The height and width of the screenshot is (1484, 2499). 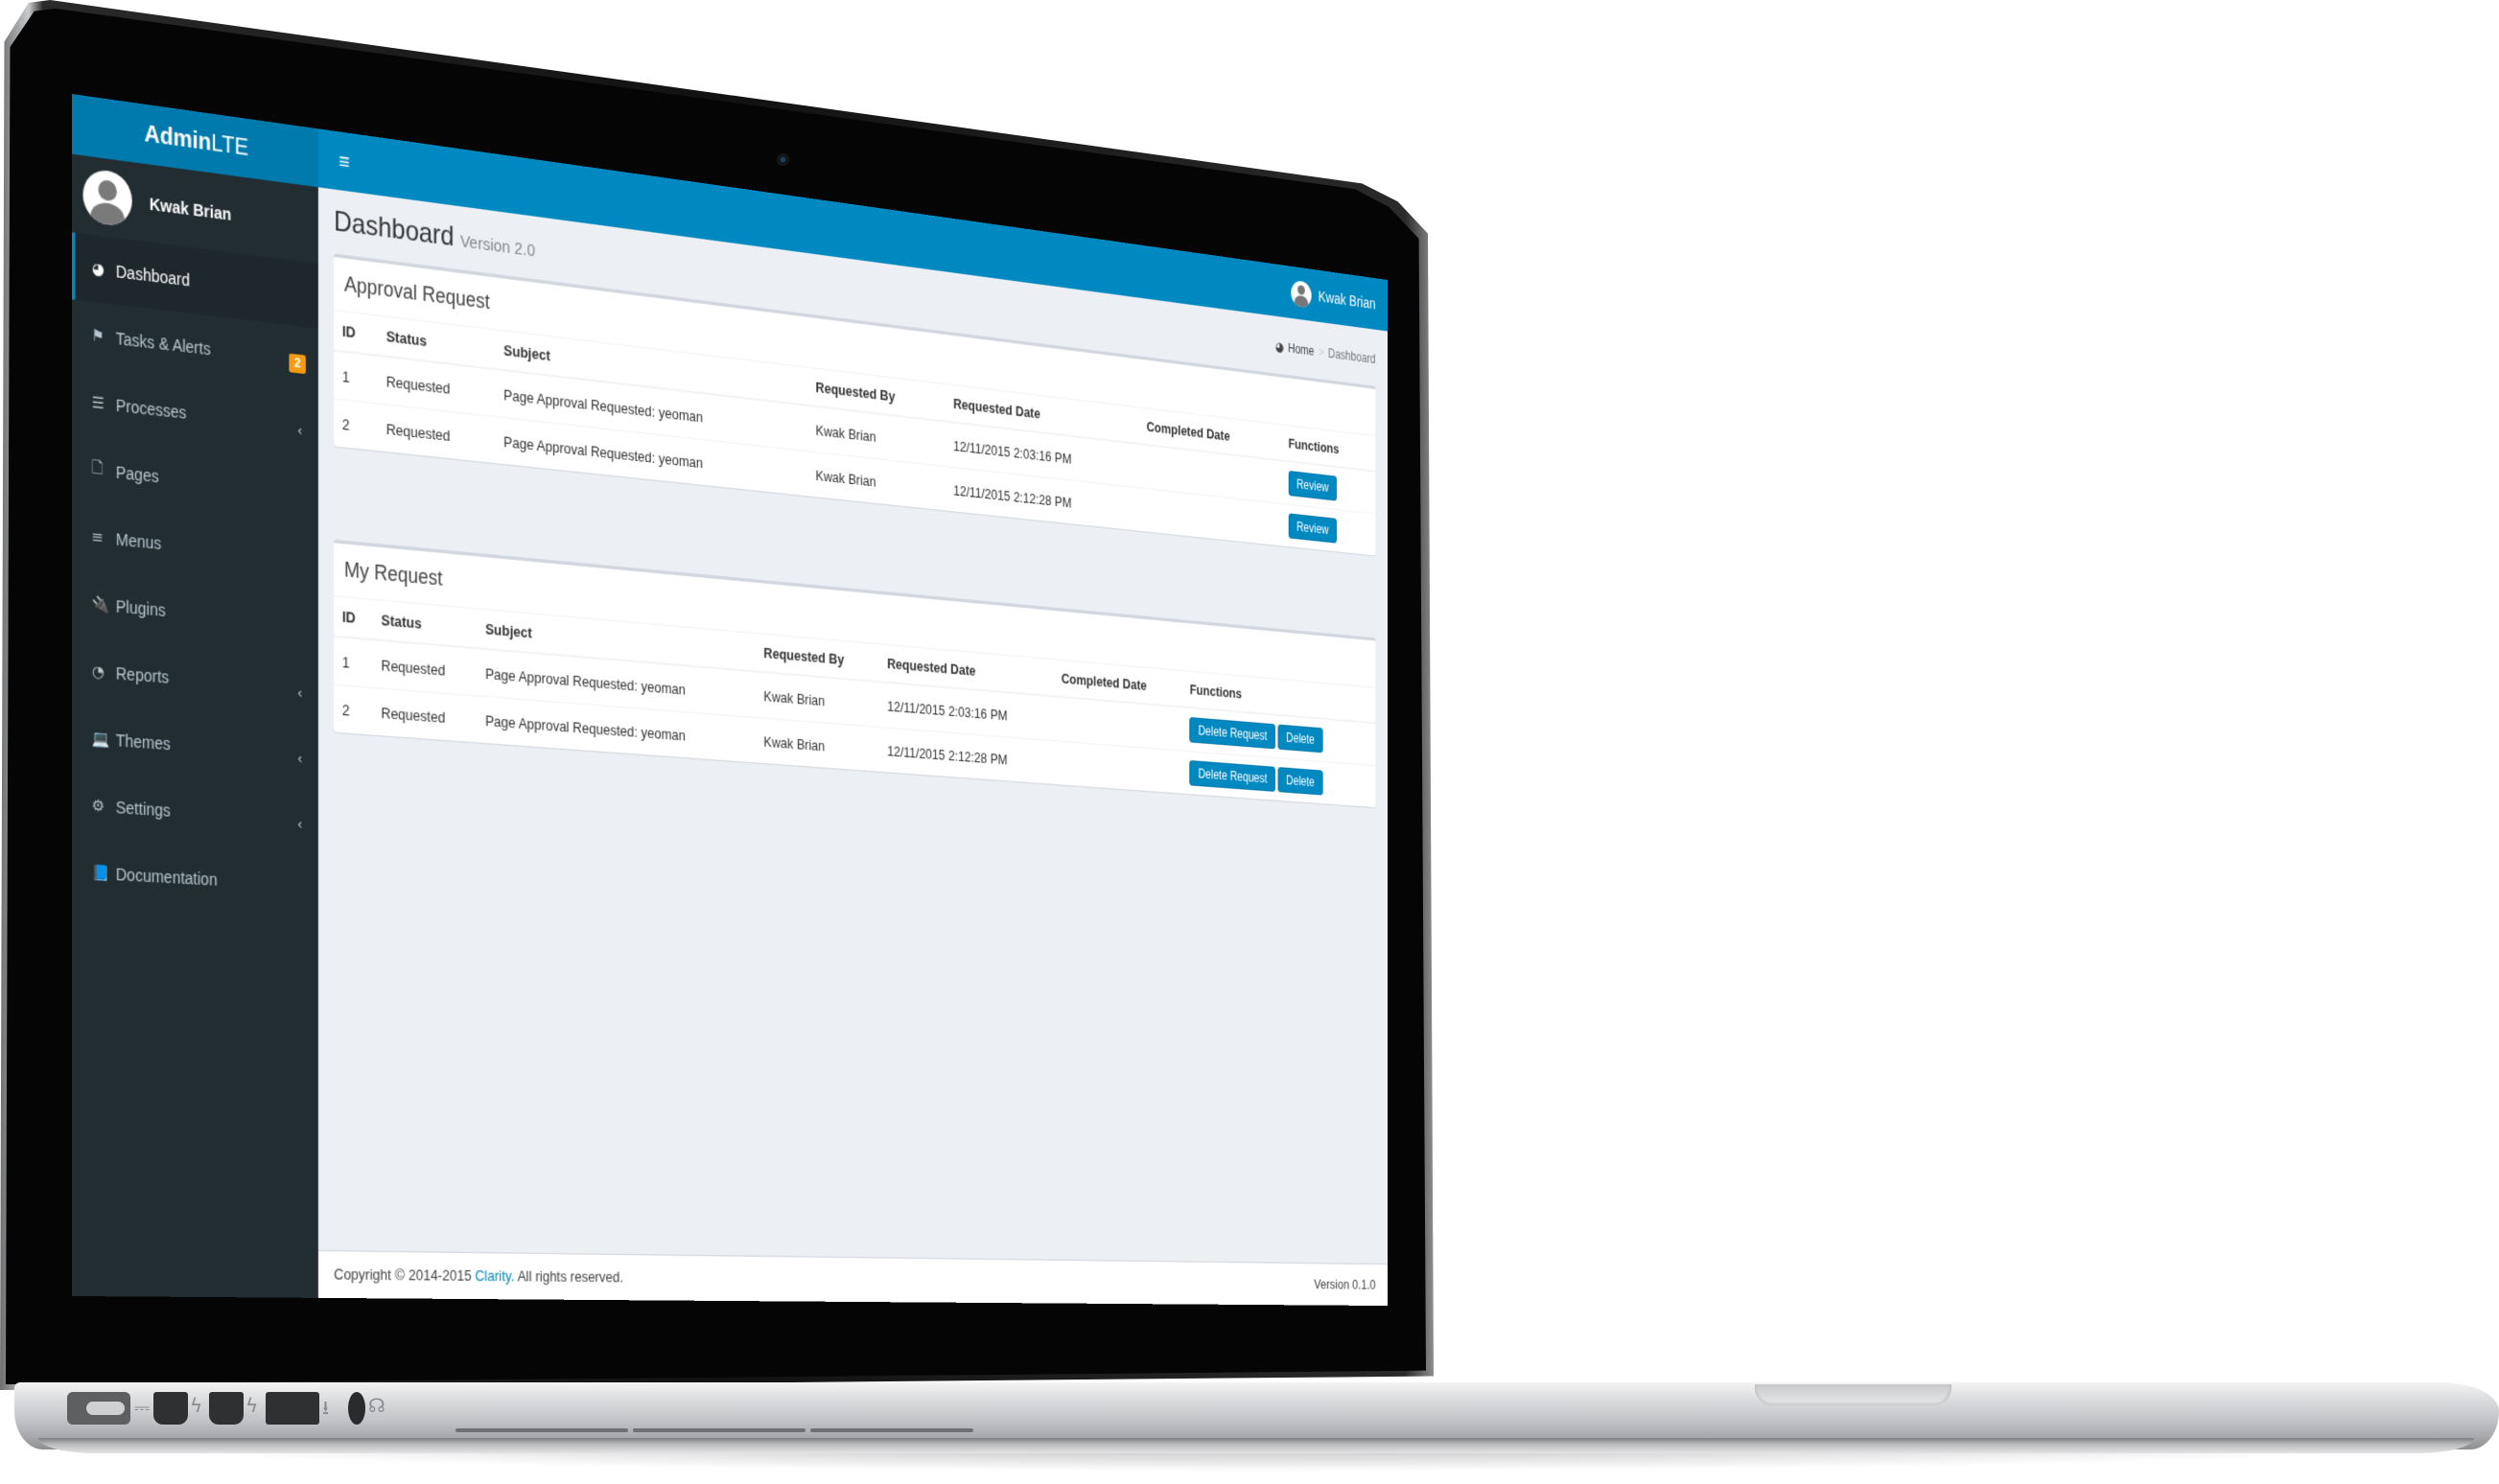 What do you see at coordinates (152, 275) in the screenshot?
I see `sidebar-item-label: Dashboard` at bounding box center [152, 275].